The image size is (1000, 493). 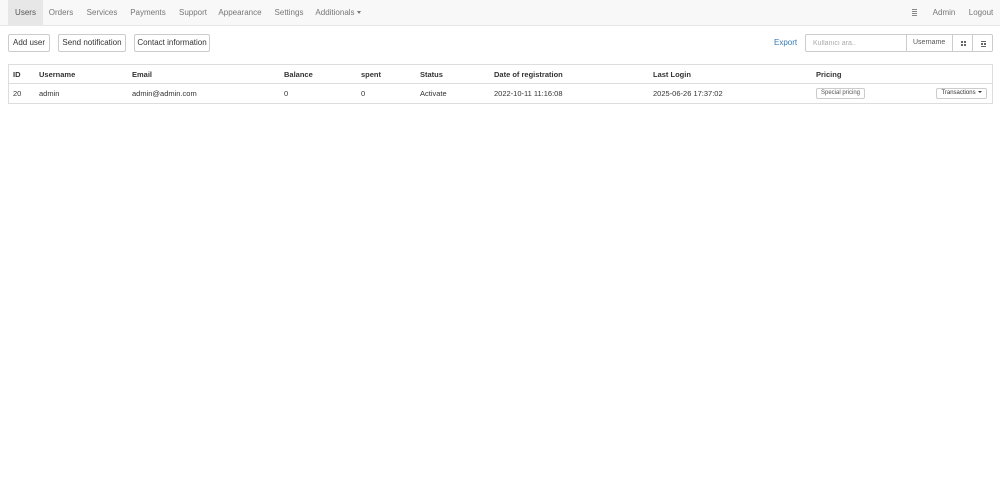 What do you see at coordinates (431, 74) in the screenshot?
I see `column-header-status: Status` at bounding box center [431, 74].